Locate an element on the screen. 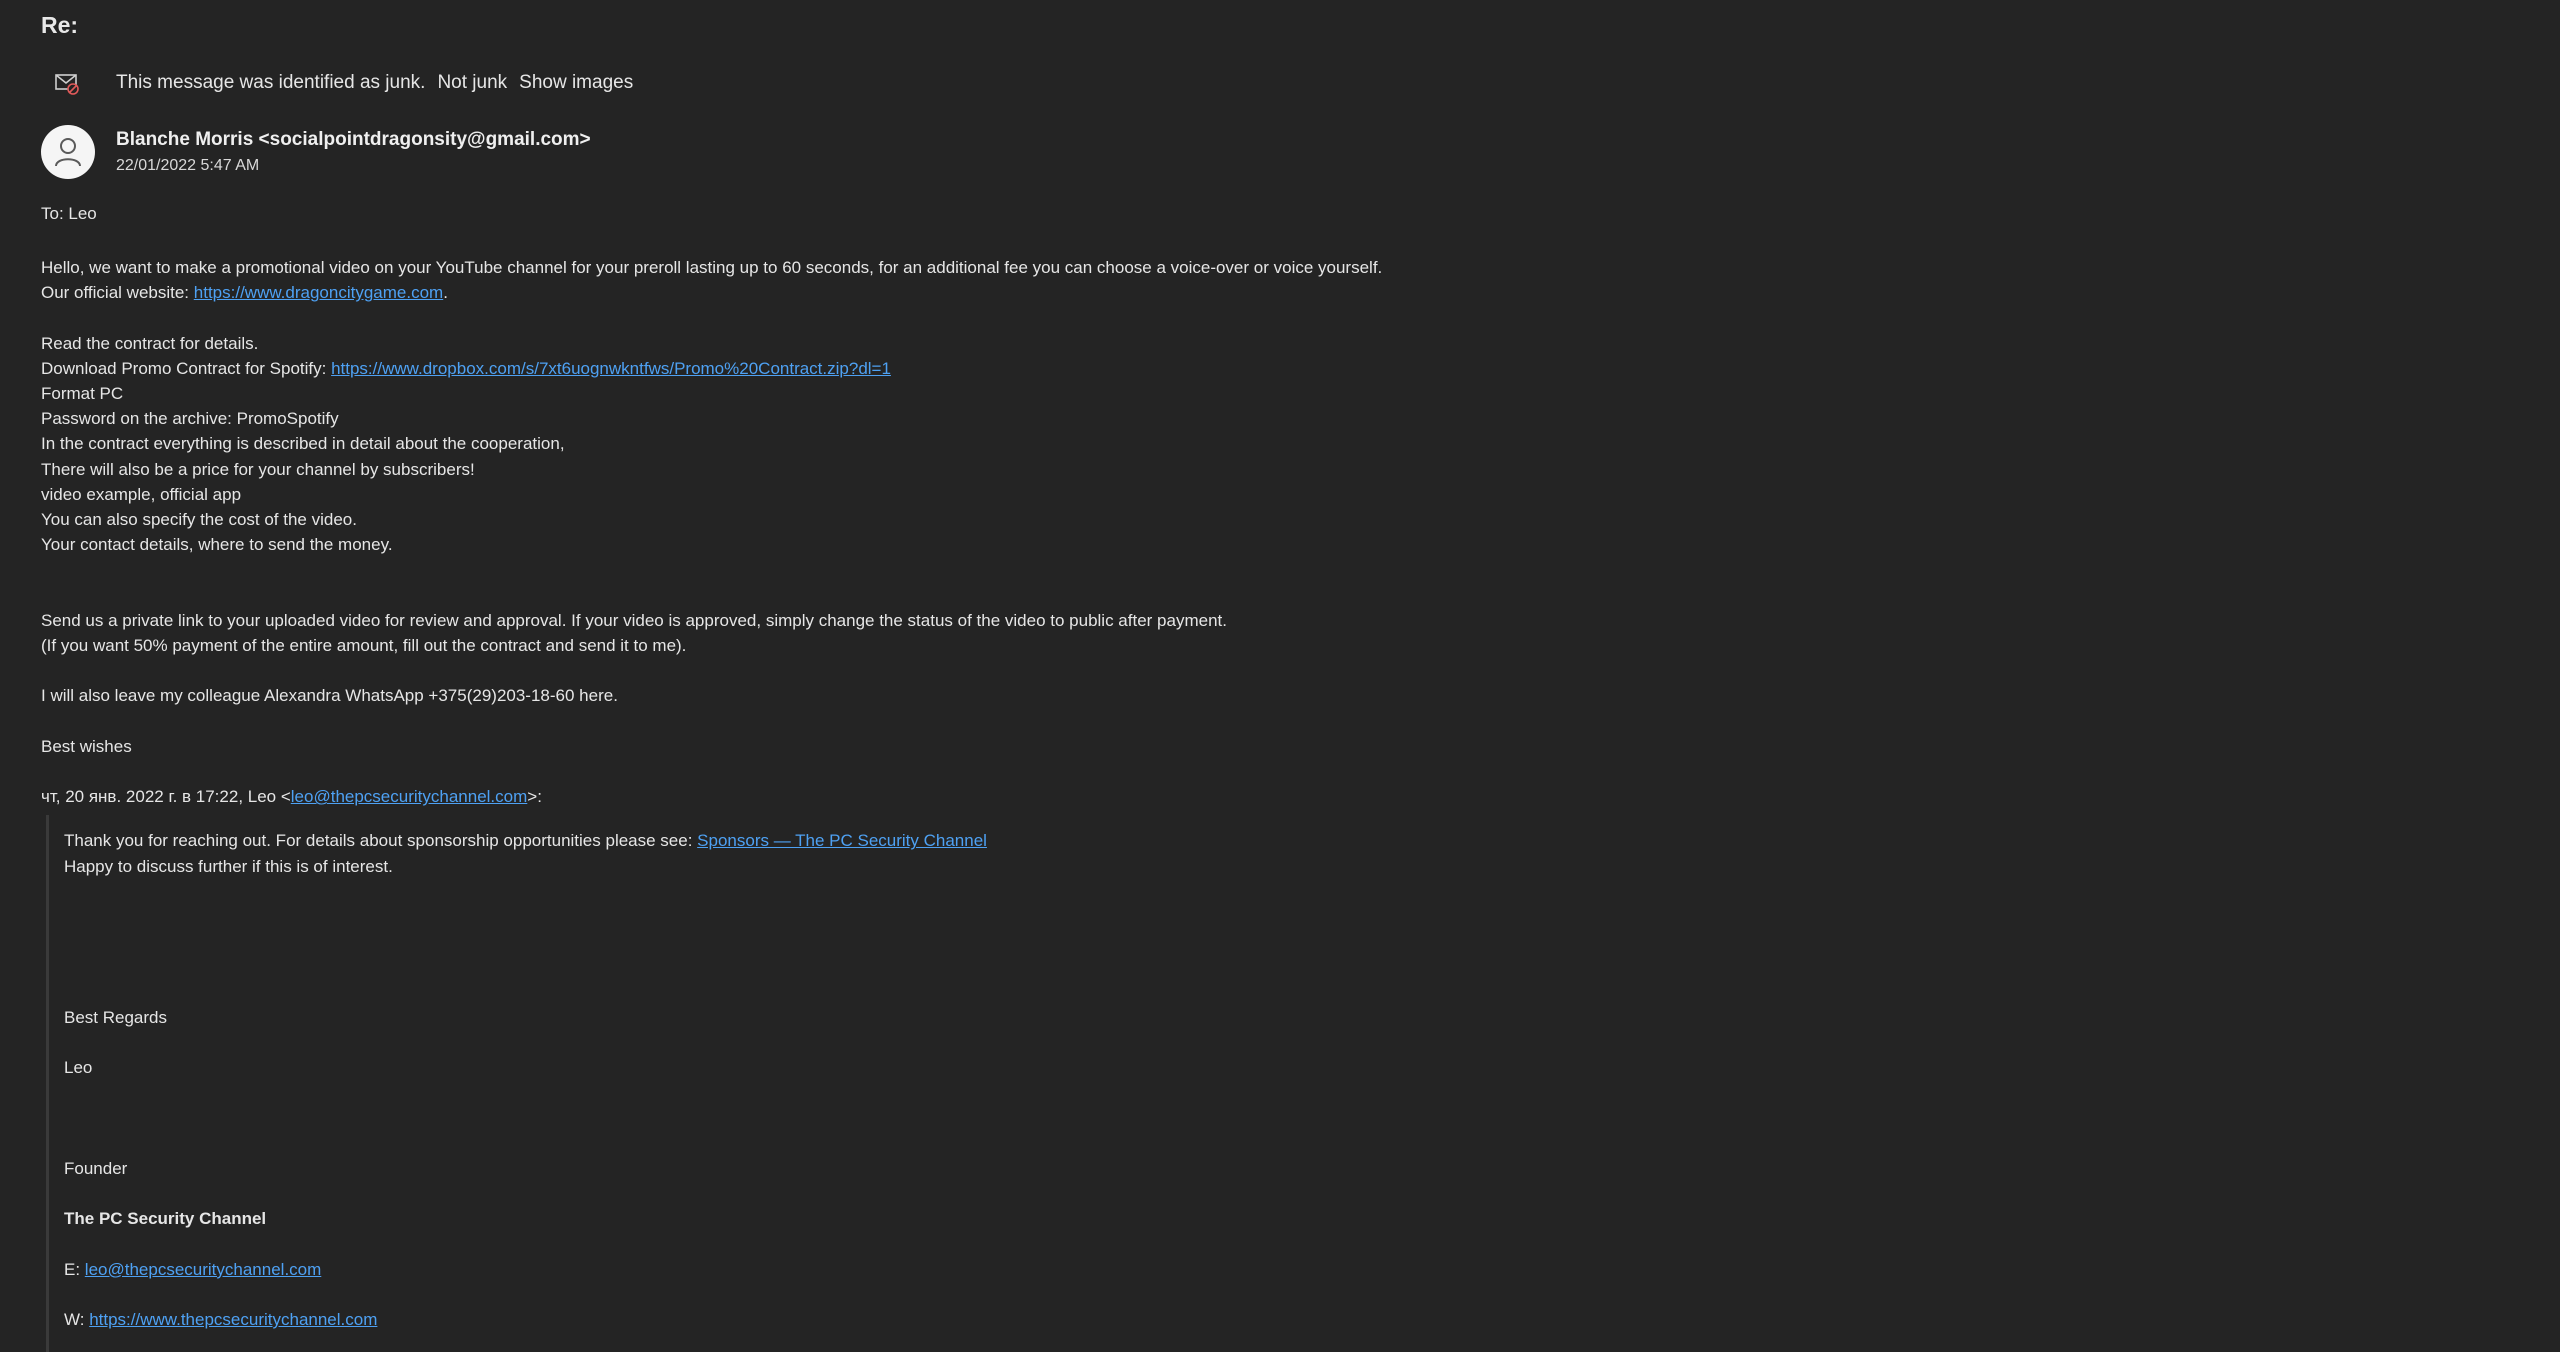  body-best-wishes: Best wishes is located at coordinates (86, 746).